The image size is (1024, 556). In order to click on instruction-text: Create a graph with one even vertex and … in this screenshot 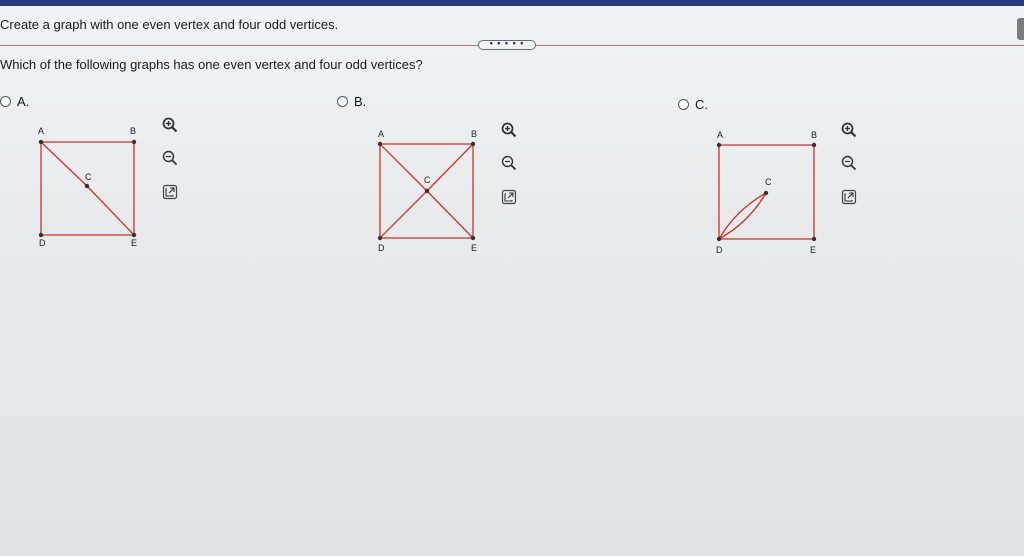, I will do `click(169, 24)`.